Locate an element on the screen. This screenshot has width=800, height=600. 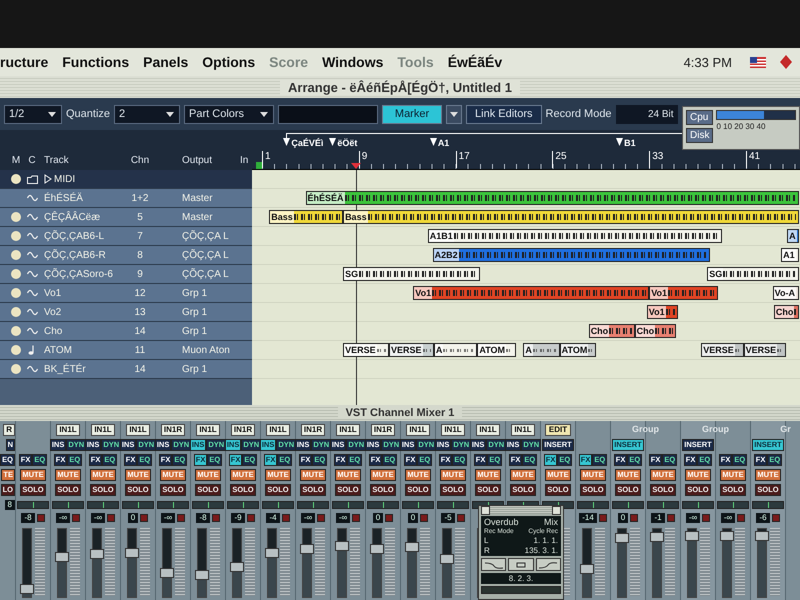
audio-part: Cho is located at coordinates (787, 312).